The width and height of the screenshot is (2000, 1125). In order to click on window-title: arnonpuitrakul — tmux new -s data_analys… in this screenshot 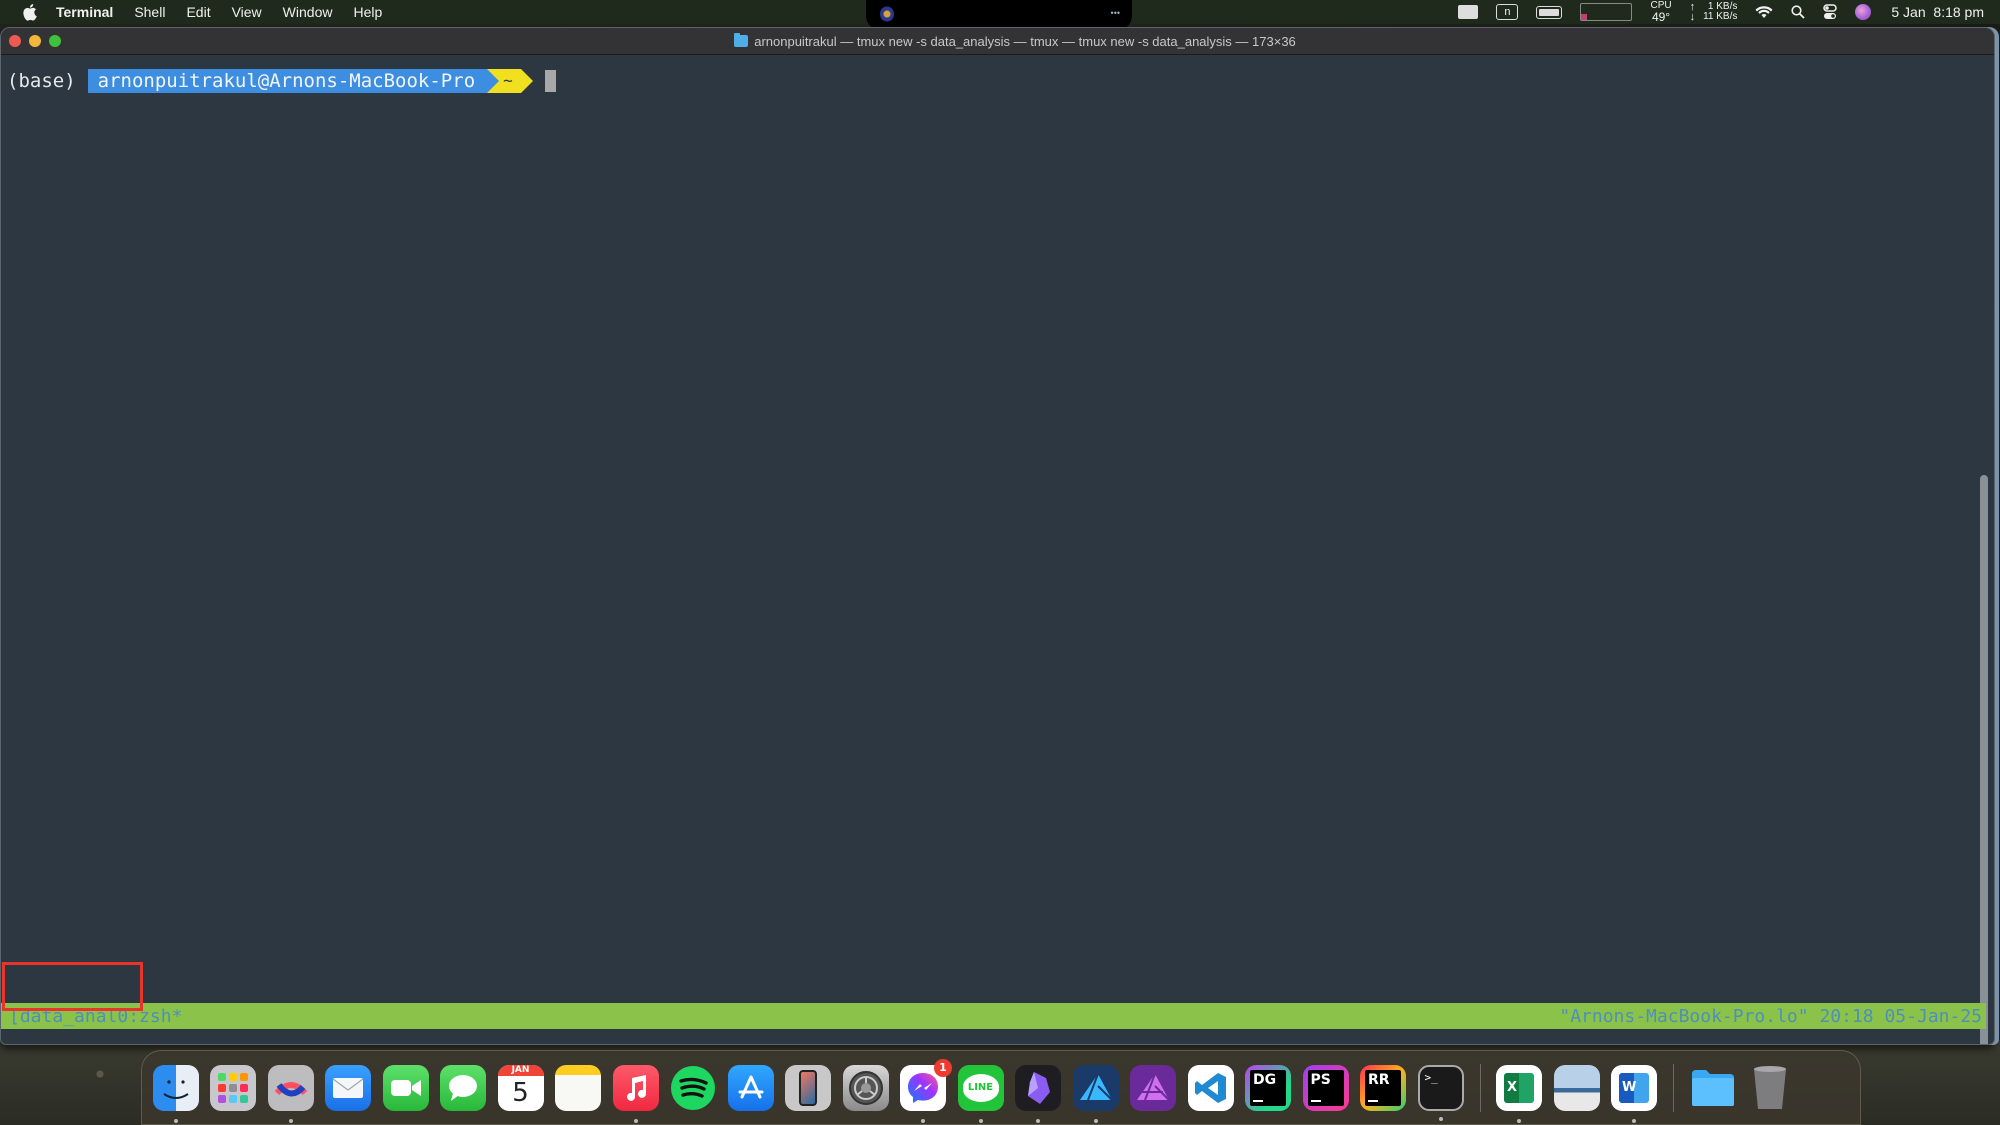, I will do `click(1015, 41)`.